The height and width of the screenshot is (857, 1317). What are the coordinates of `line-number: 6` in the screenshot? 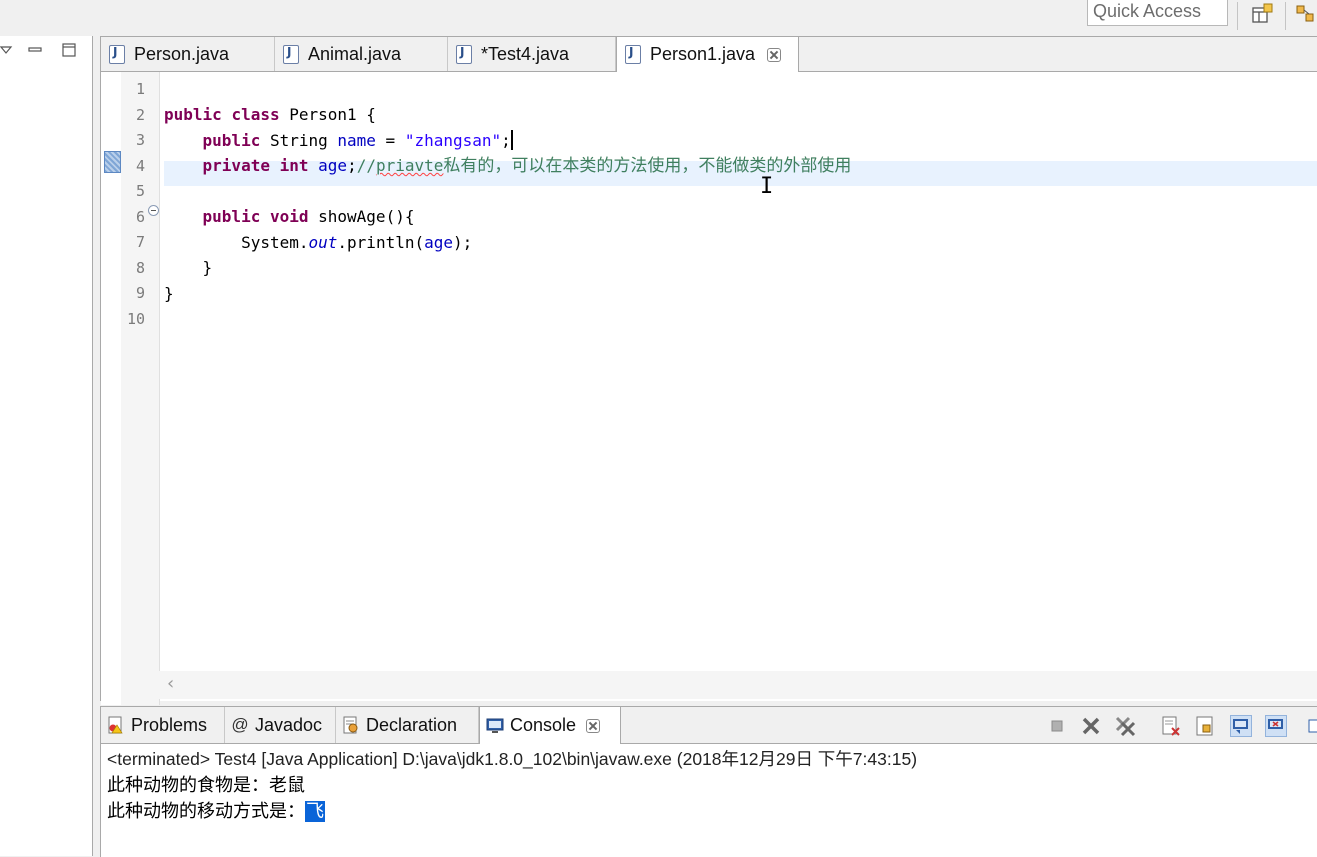 It's located at (140, 216).